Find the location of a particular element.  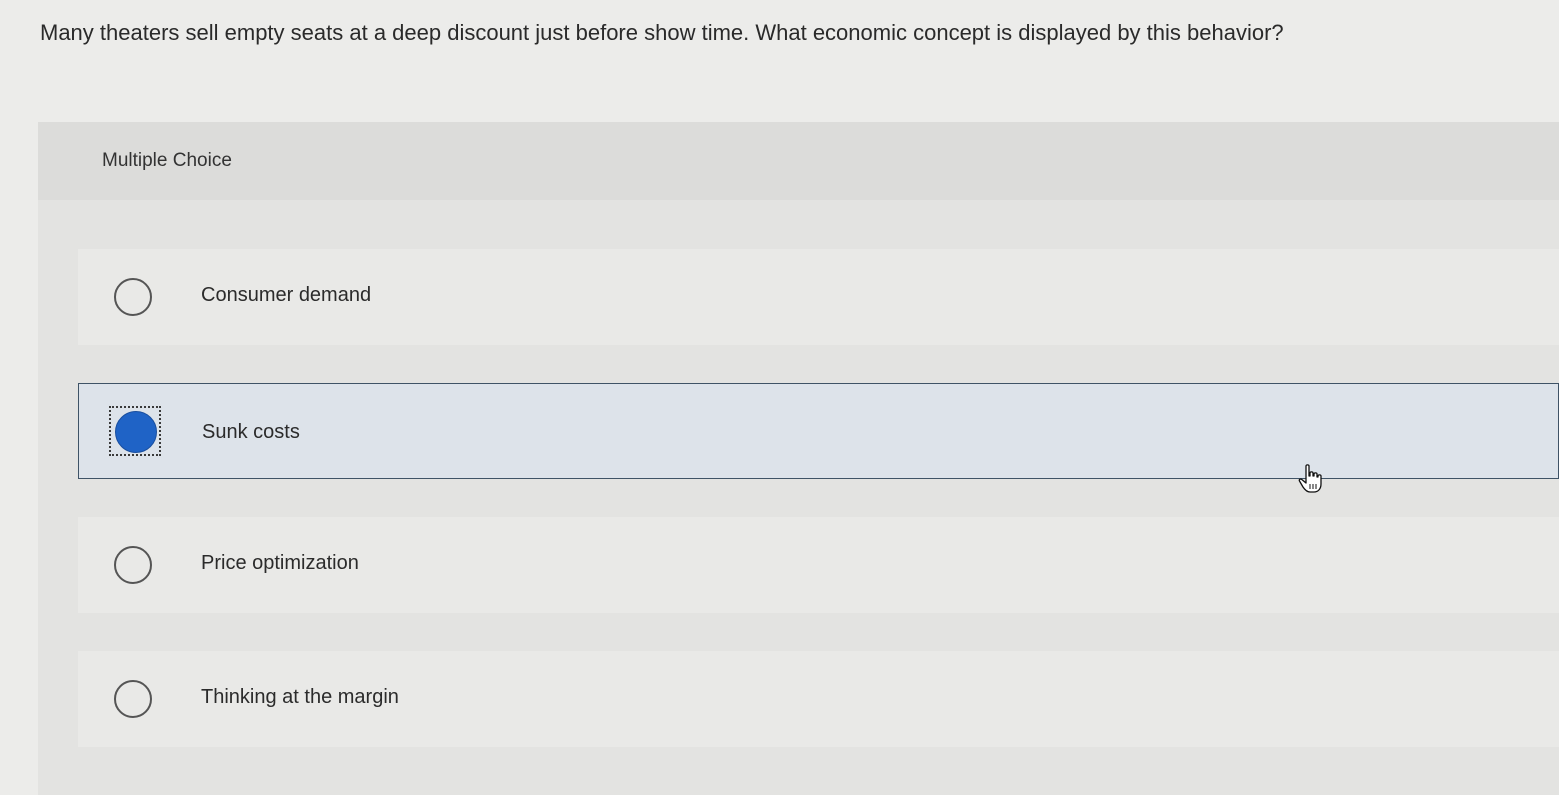

panel-header: Multiple Choice is located at coordinates (798, 161).